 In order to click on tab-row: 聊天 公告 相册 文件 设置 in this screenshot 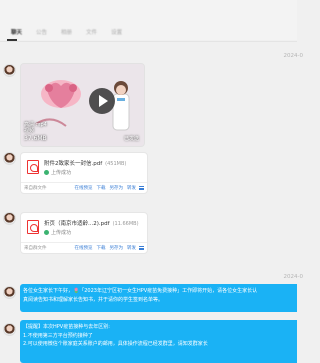, I will do `click(66, 33)`.